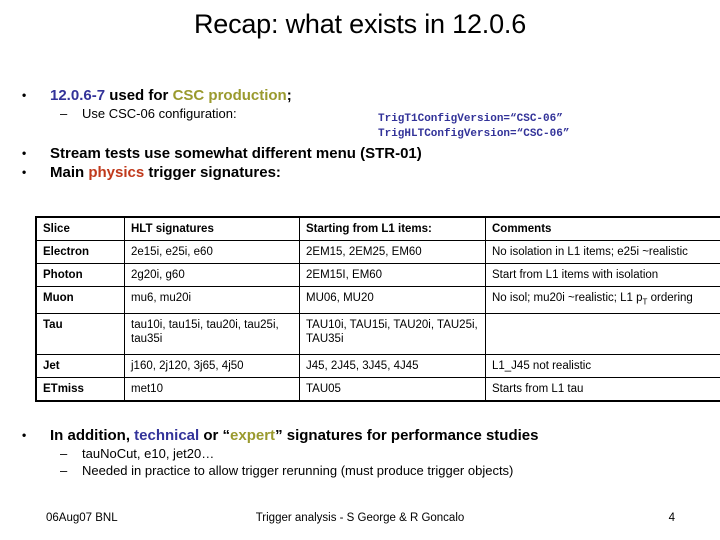 This screenshot has height=540, width=720. I want to click on bullet-expert-keyword: expert, so click(253, 435).